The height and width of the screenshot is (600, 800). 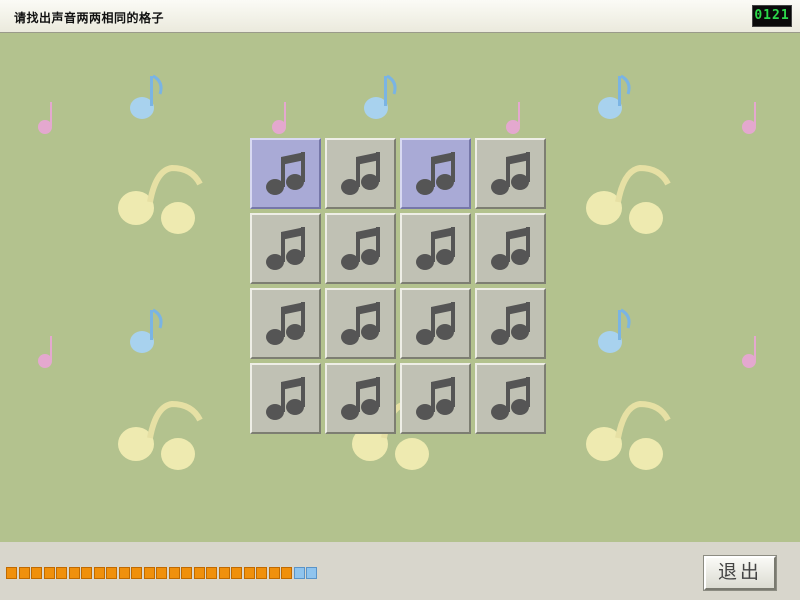 What do you see at coordinates (740, 573) in the screenshot?
I see `exit-button: 退出` at bounding box center [740, 573].